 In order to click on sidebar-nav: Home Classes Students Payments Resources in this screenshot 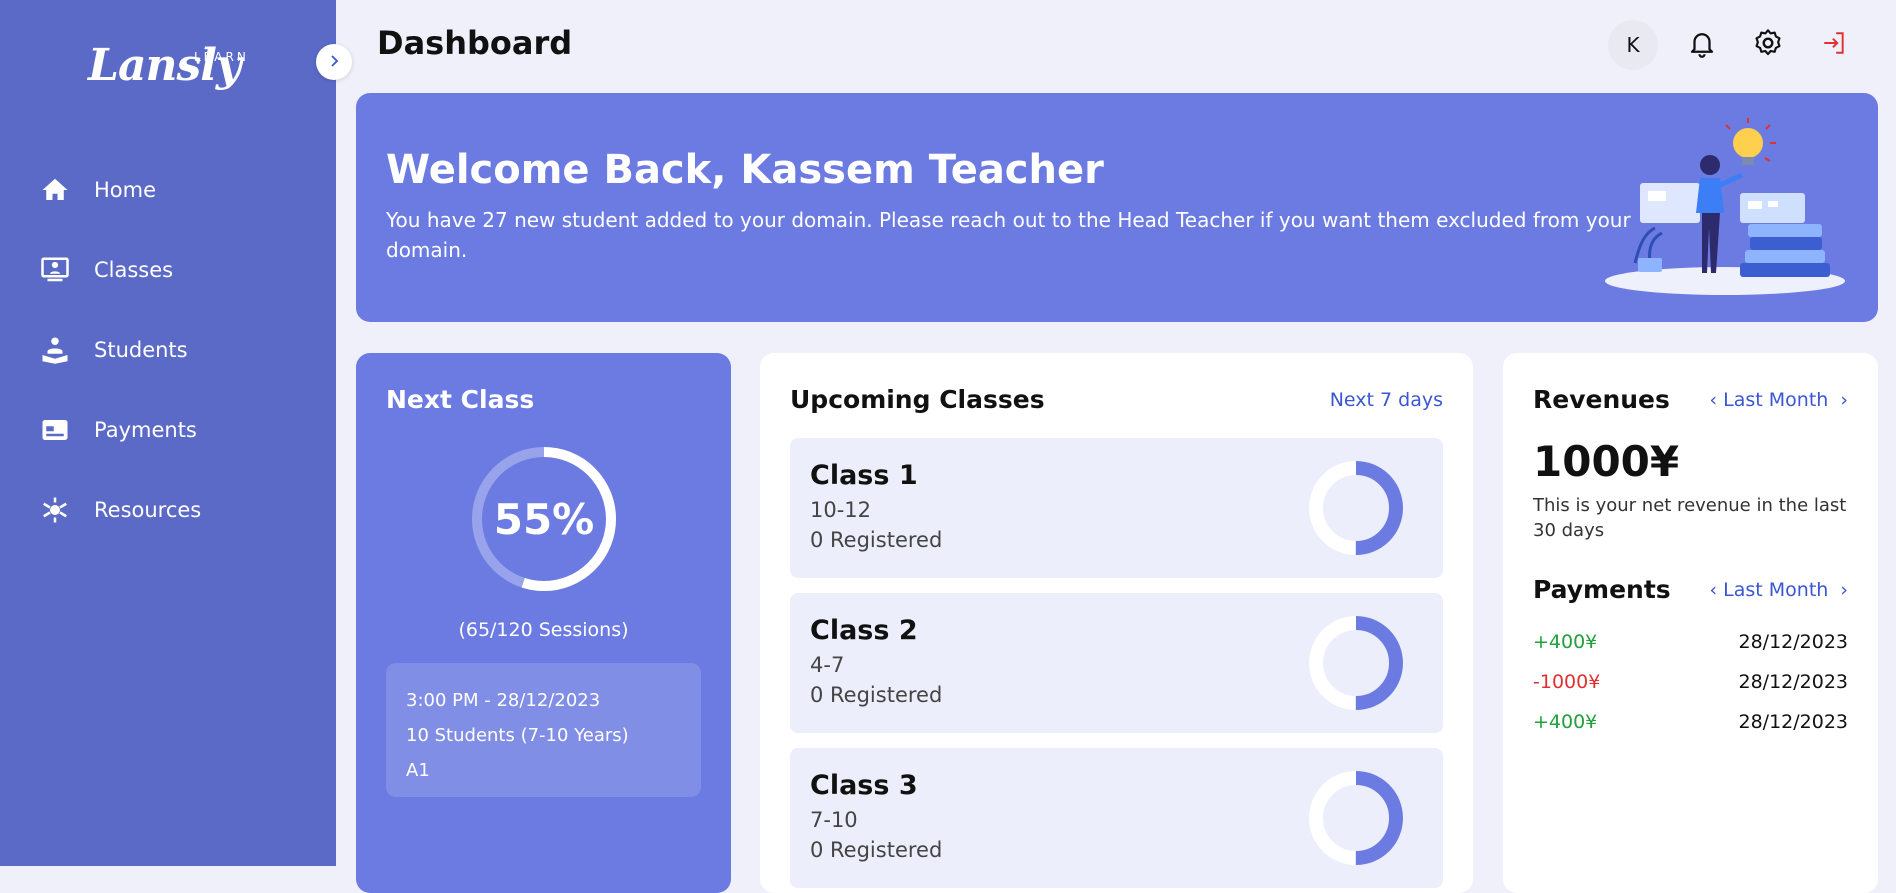, I will do `click(168, 350)`.